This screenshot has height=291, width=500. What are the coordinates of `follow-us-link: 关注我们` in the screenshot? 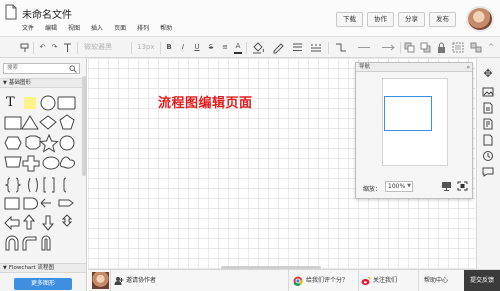 It's located at (385, 280).